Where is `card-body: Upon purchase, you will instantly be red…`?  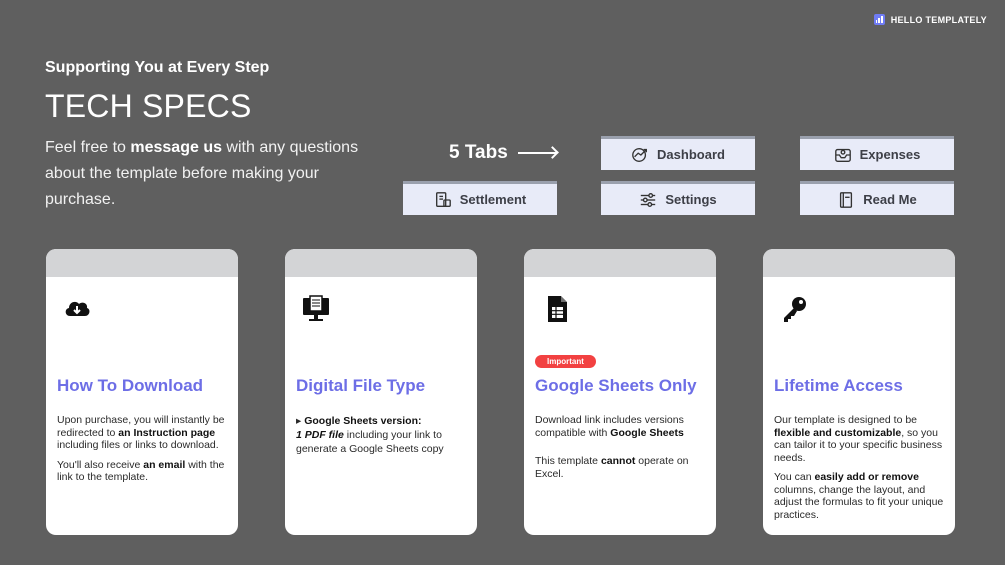
card-body: Upon purchase, you will instantly be red… is located at coordinates (143, 452).